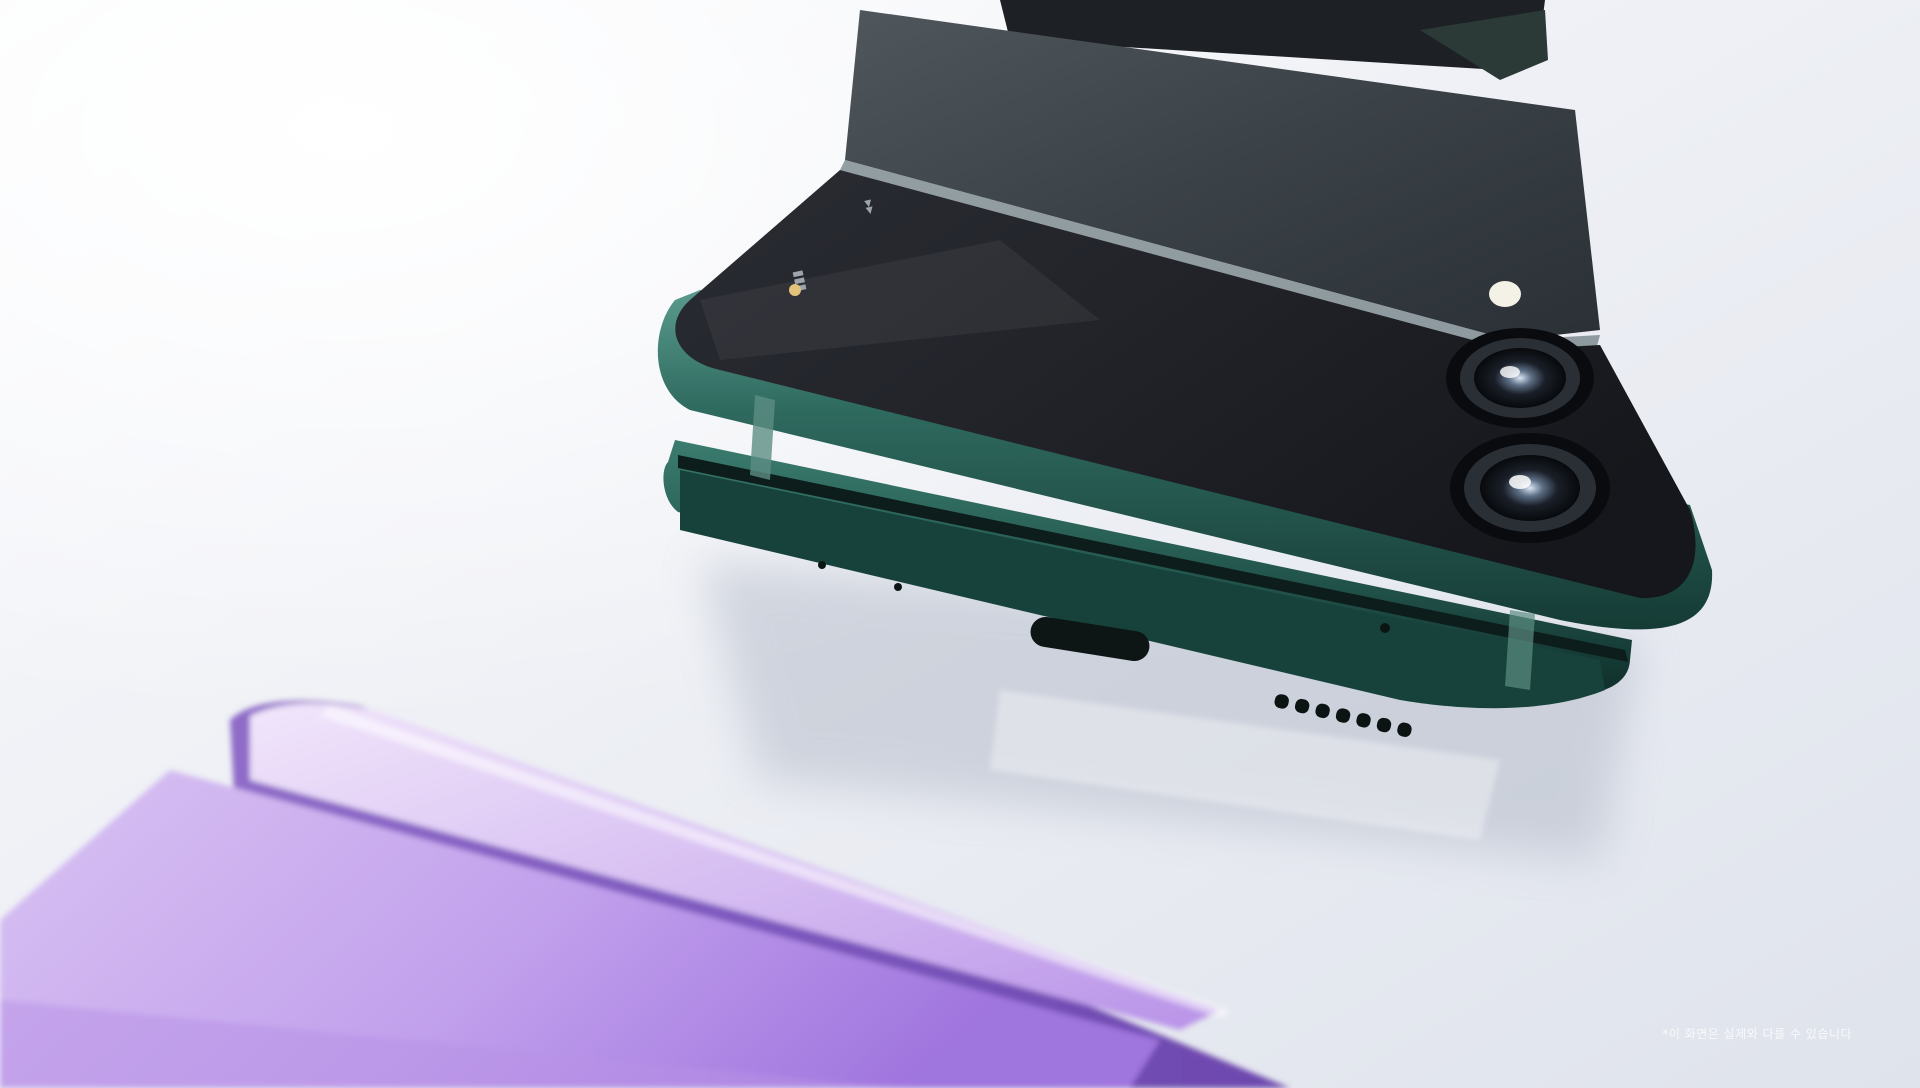 The height and width of the screenshot is (1088, 1920). I want to click on notification-dot, so click(795, 290).